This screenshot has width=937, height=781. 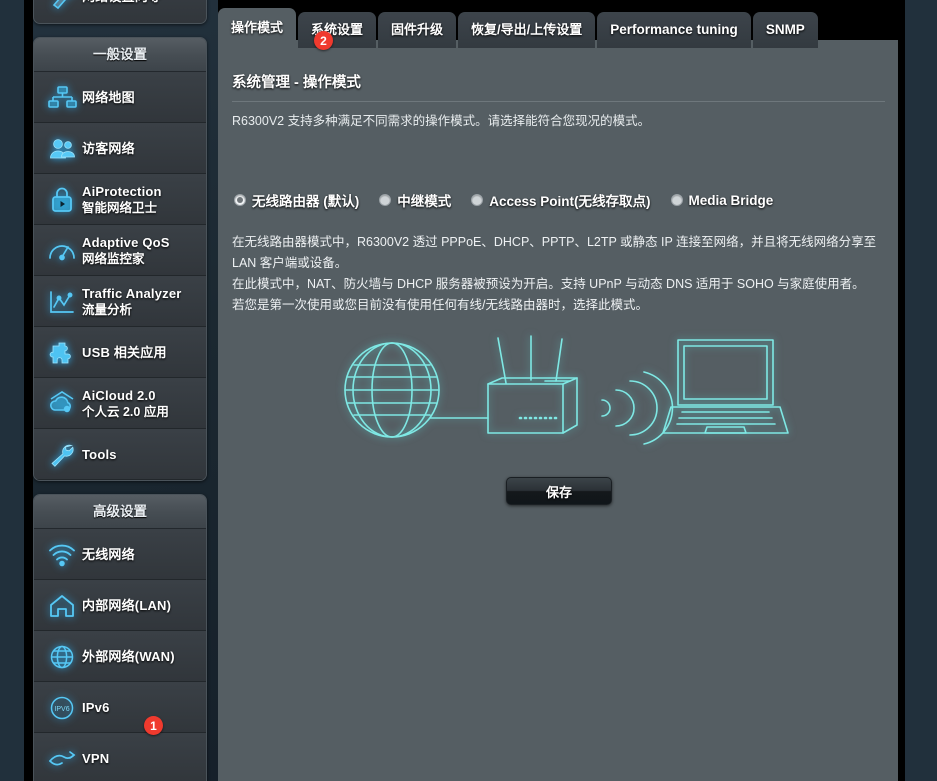 I want to click on page-description: R6300V2 支持多种满足不同需求的操作模式。请选择能符合您现况的模式。, so click(x=441, y=121).